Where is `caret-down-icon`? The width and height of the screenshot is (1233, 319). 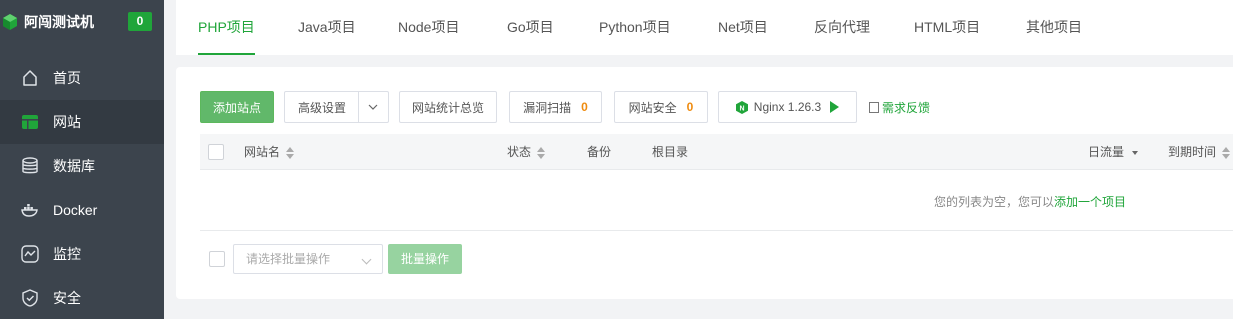 caret-down-icon is located at coordinates (1135, 152).